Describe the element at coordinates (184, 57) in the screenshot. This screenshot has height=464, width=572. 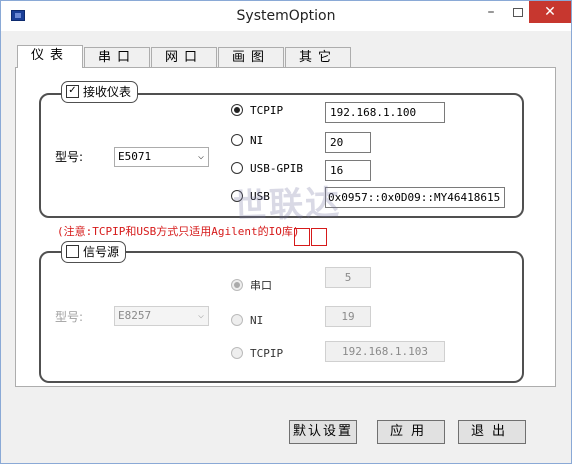
I see `tab-network: 网口` at that location.